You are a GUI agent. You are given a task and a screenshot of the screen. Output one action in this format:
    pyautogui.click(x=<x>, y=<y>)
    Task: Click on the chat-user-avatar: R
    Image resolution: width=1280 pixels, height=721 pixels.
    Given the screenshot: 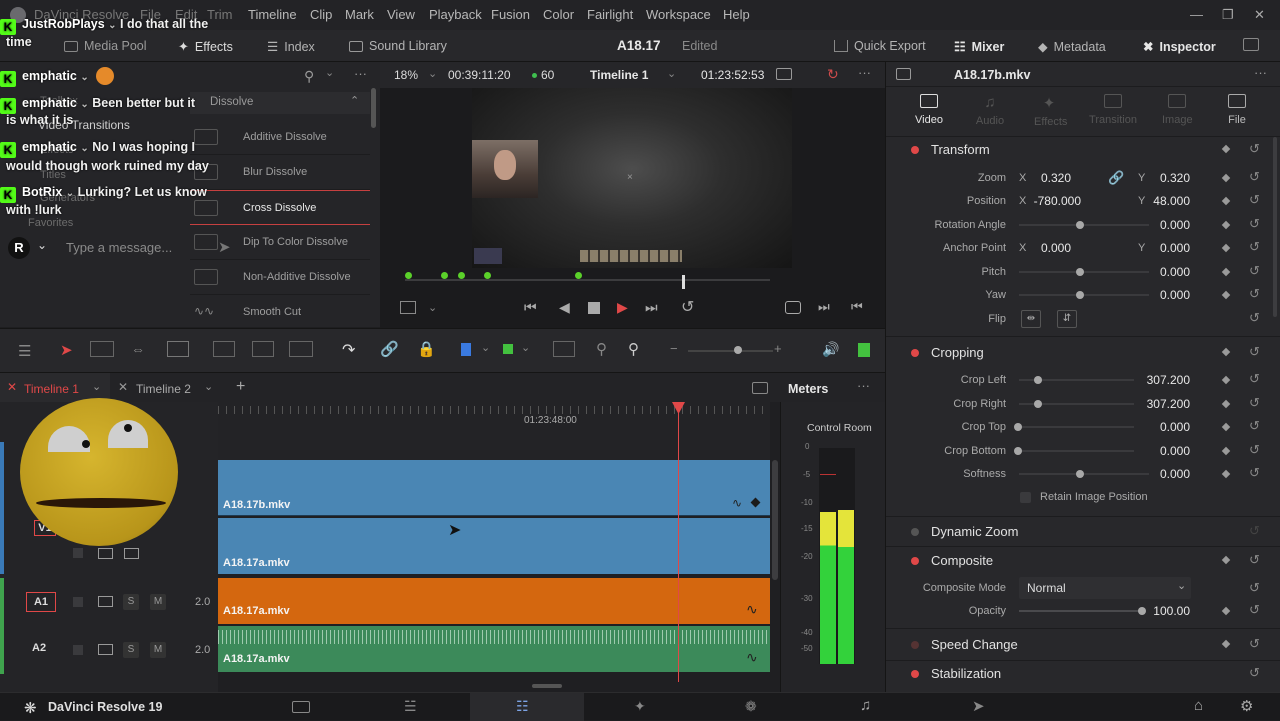 What is the action you would take?
    pyautogui.click(x=19, y=248)
    